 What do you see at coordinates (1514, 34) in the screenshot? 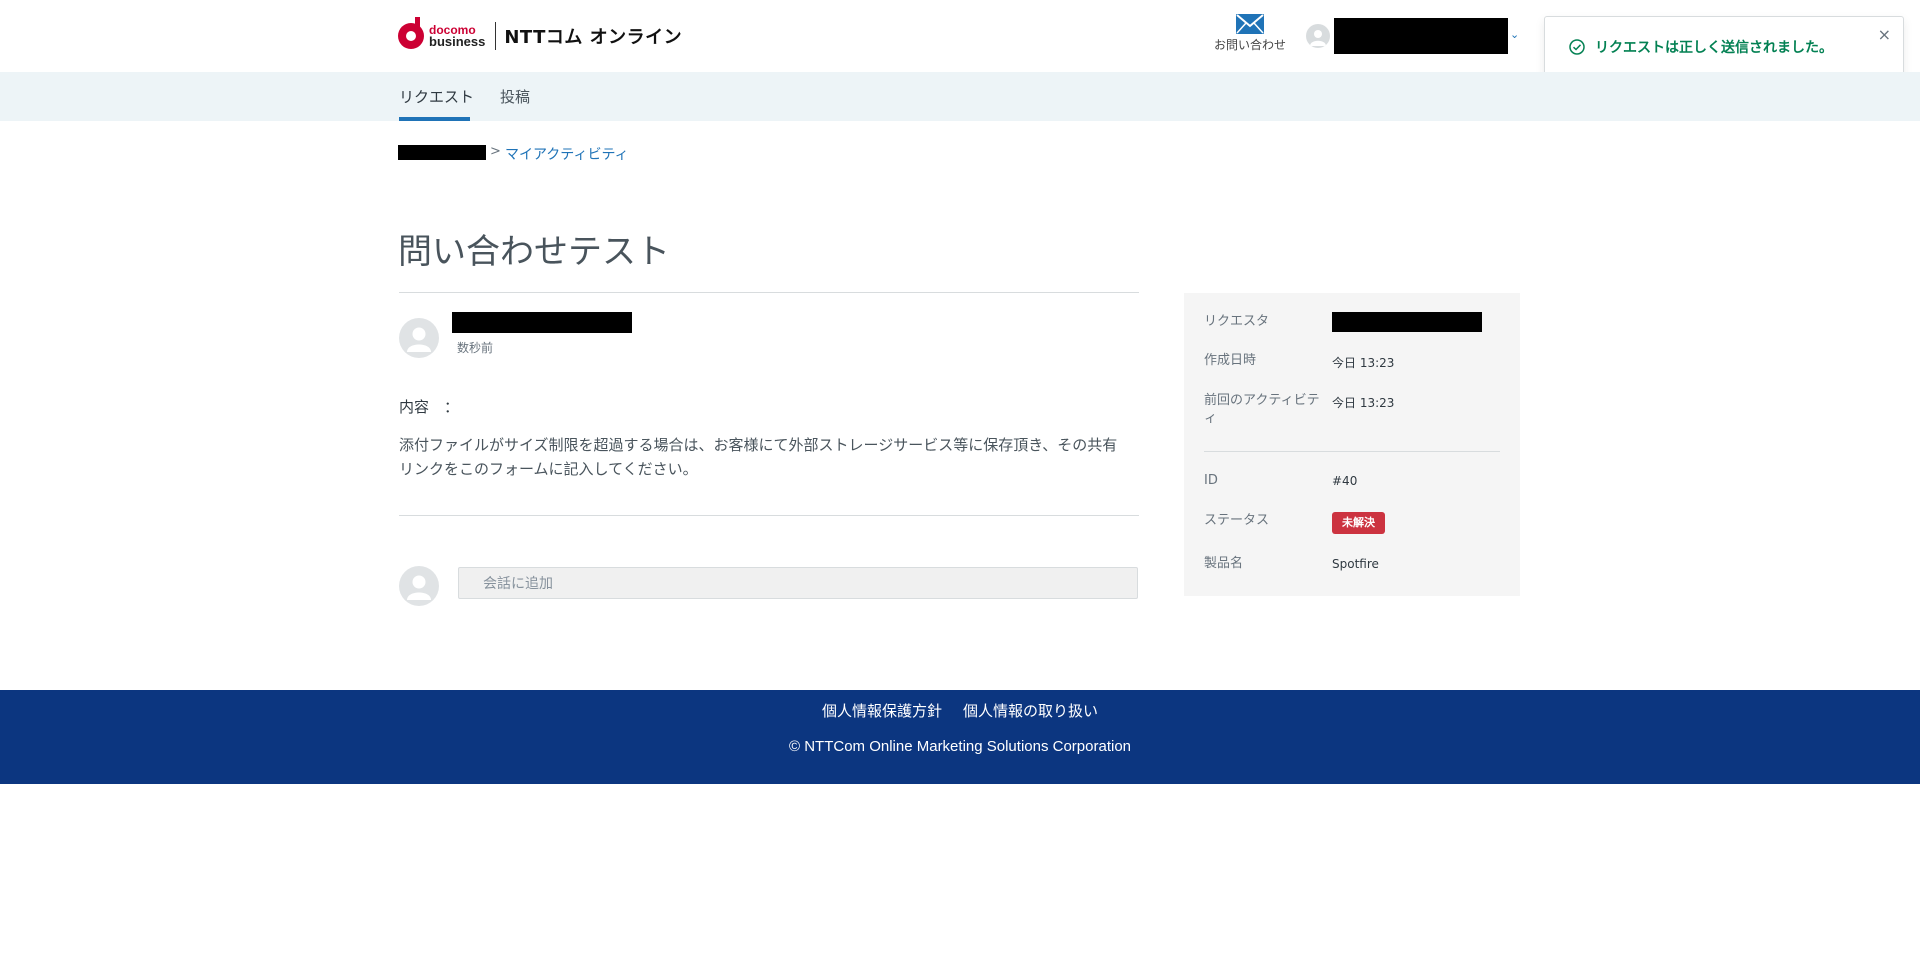
I see `chevron-down-icon: ⌄` at bounding box center [1514, 34].